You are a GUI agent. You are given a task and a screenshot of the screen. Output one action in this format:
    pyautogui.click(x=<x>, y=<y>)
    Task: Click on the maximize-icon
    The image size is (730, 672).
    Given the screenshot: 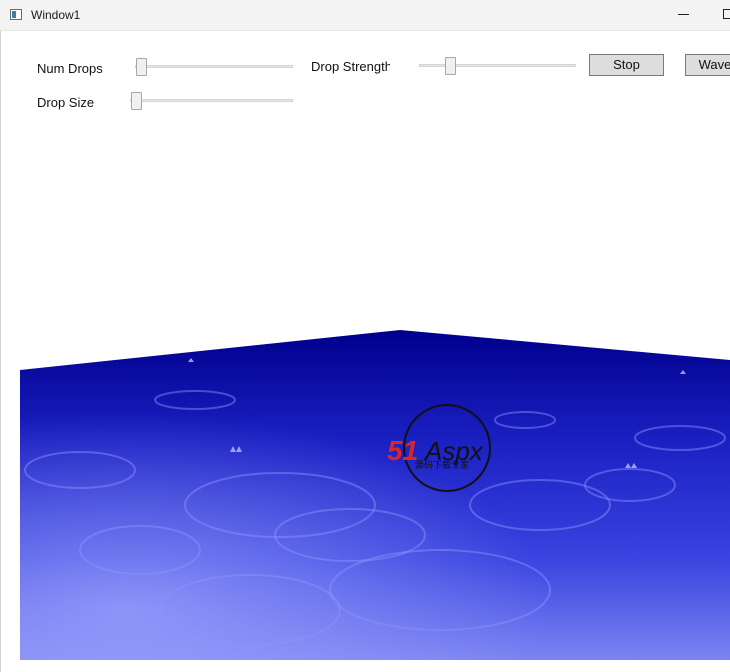 What is the action you would take?
    pyautogui.click(x=726, y=14)
    